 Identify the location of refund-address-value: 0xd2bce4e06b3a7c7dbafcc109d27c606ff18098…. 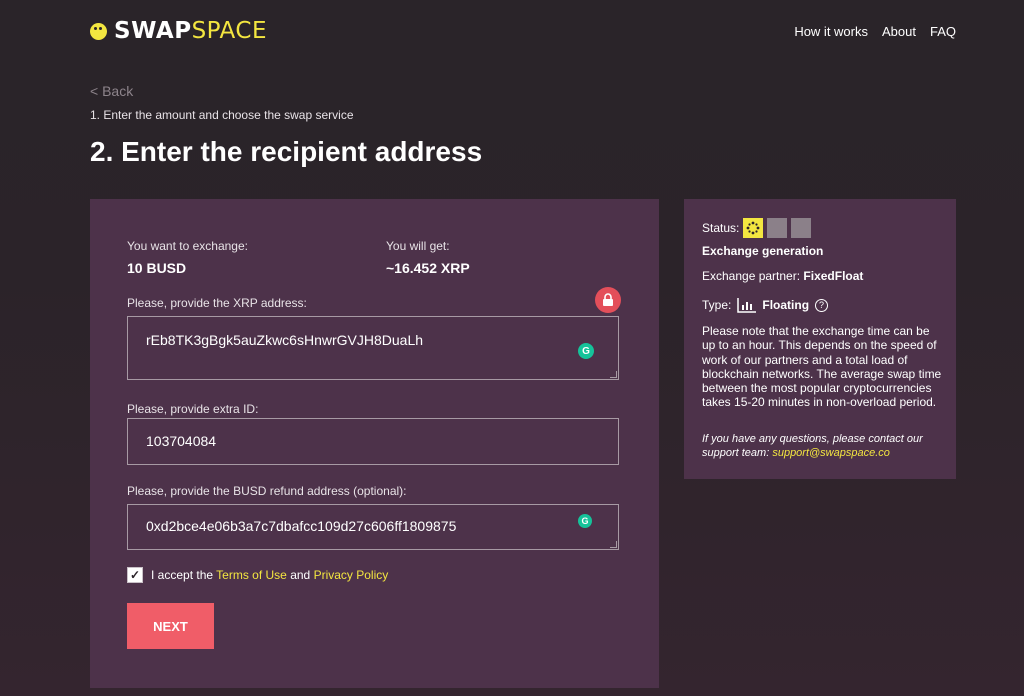
(301, 526).